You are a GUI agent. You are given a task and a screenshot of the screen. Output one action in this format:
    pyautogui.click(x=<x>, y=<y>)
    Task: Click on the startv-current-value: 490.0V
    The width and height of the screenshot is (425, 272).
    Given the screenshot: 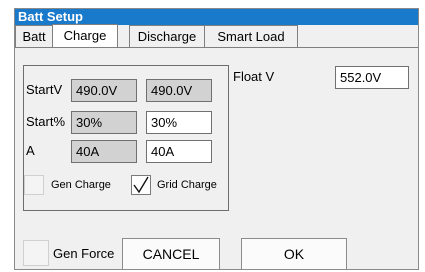 What is the action you would take?
    pyautogui.click(x=104, y=90)
    